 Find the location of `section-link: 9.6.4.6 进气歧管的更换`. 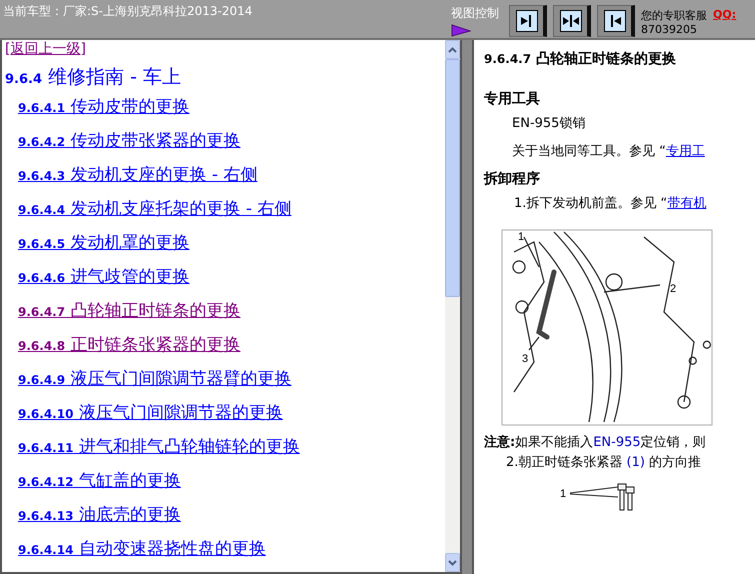

section-link: 9.6.4.6 进气歧管的更换 is located at coordinates (104, 277).